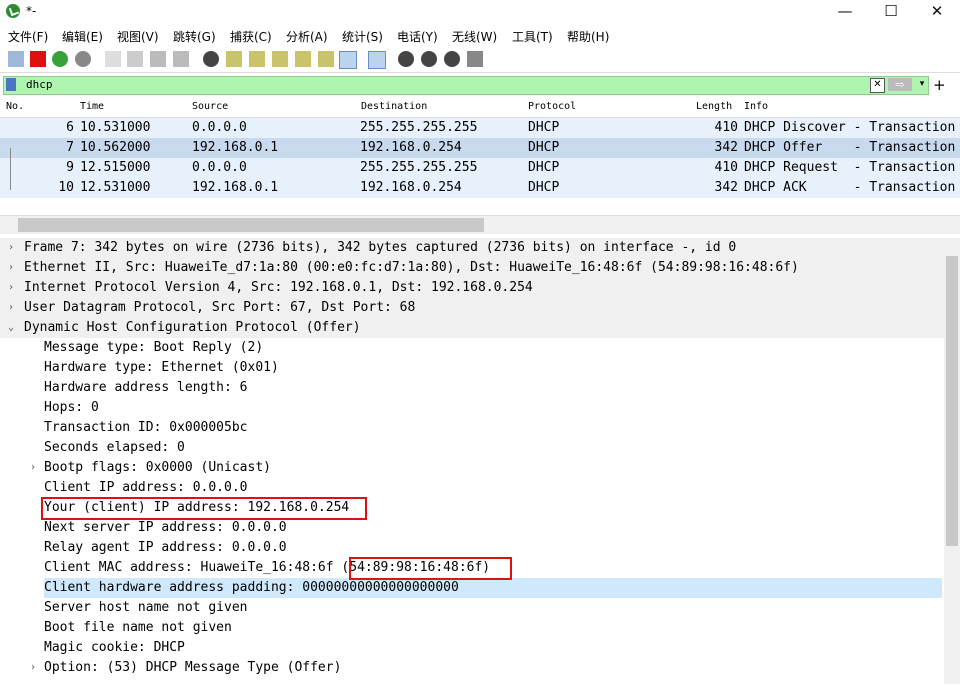  What do you see at coordinates (210, 106) in the screenshot?
I see `col-source: Source` at bounding box center [210, 106].